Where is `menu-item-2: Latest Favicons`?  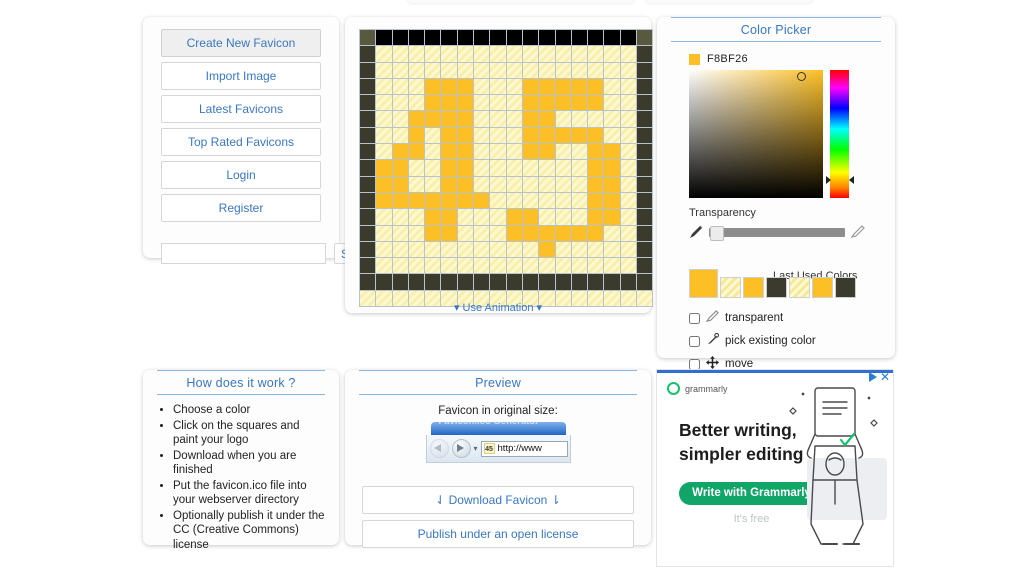
menu-item-2: Latest Favicons is located at coordinates (241, 109).